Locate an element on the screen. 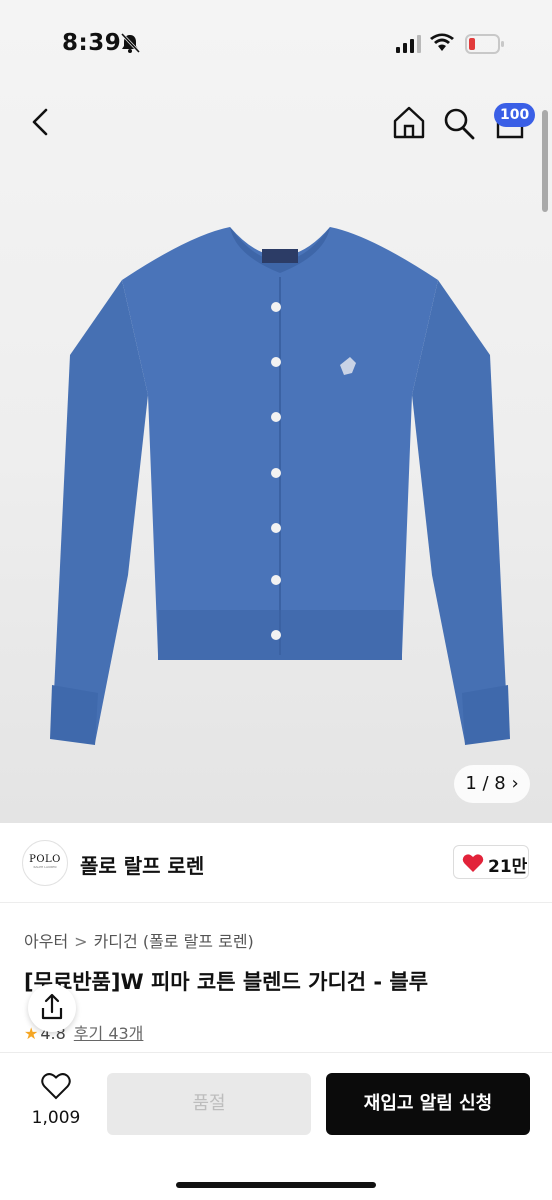  status-bar: 8:39 is located at coordinates (276, 44).